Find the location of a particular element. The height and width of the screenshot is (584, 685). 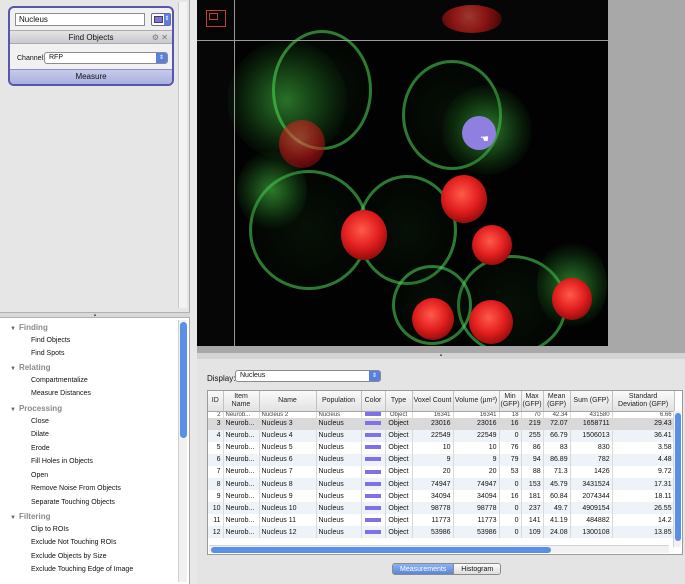

operation-item: Compartmentalize is located at coordinates (59, 380).